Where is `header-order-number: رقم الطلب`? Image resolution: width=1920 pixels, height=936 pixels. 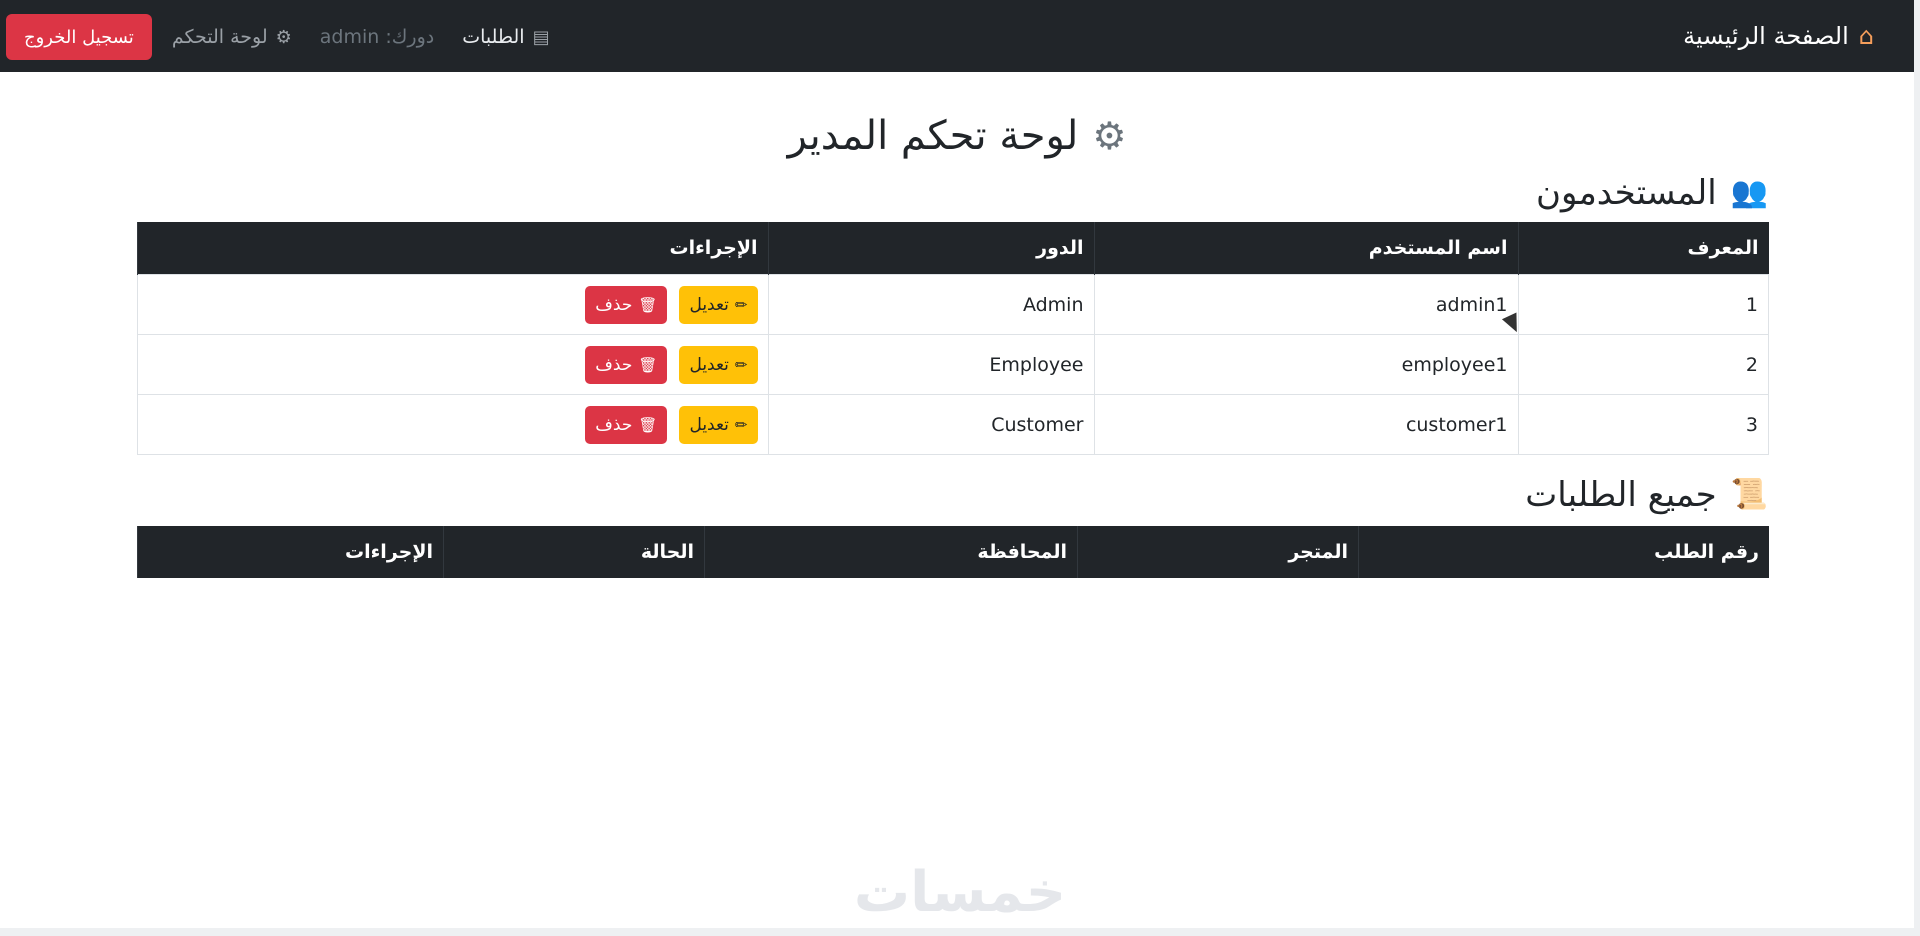
header-order-number: رقم الطلب is located at coordinates (1563, 552).